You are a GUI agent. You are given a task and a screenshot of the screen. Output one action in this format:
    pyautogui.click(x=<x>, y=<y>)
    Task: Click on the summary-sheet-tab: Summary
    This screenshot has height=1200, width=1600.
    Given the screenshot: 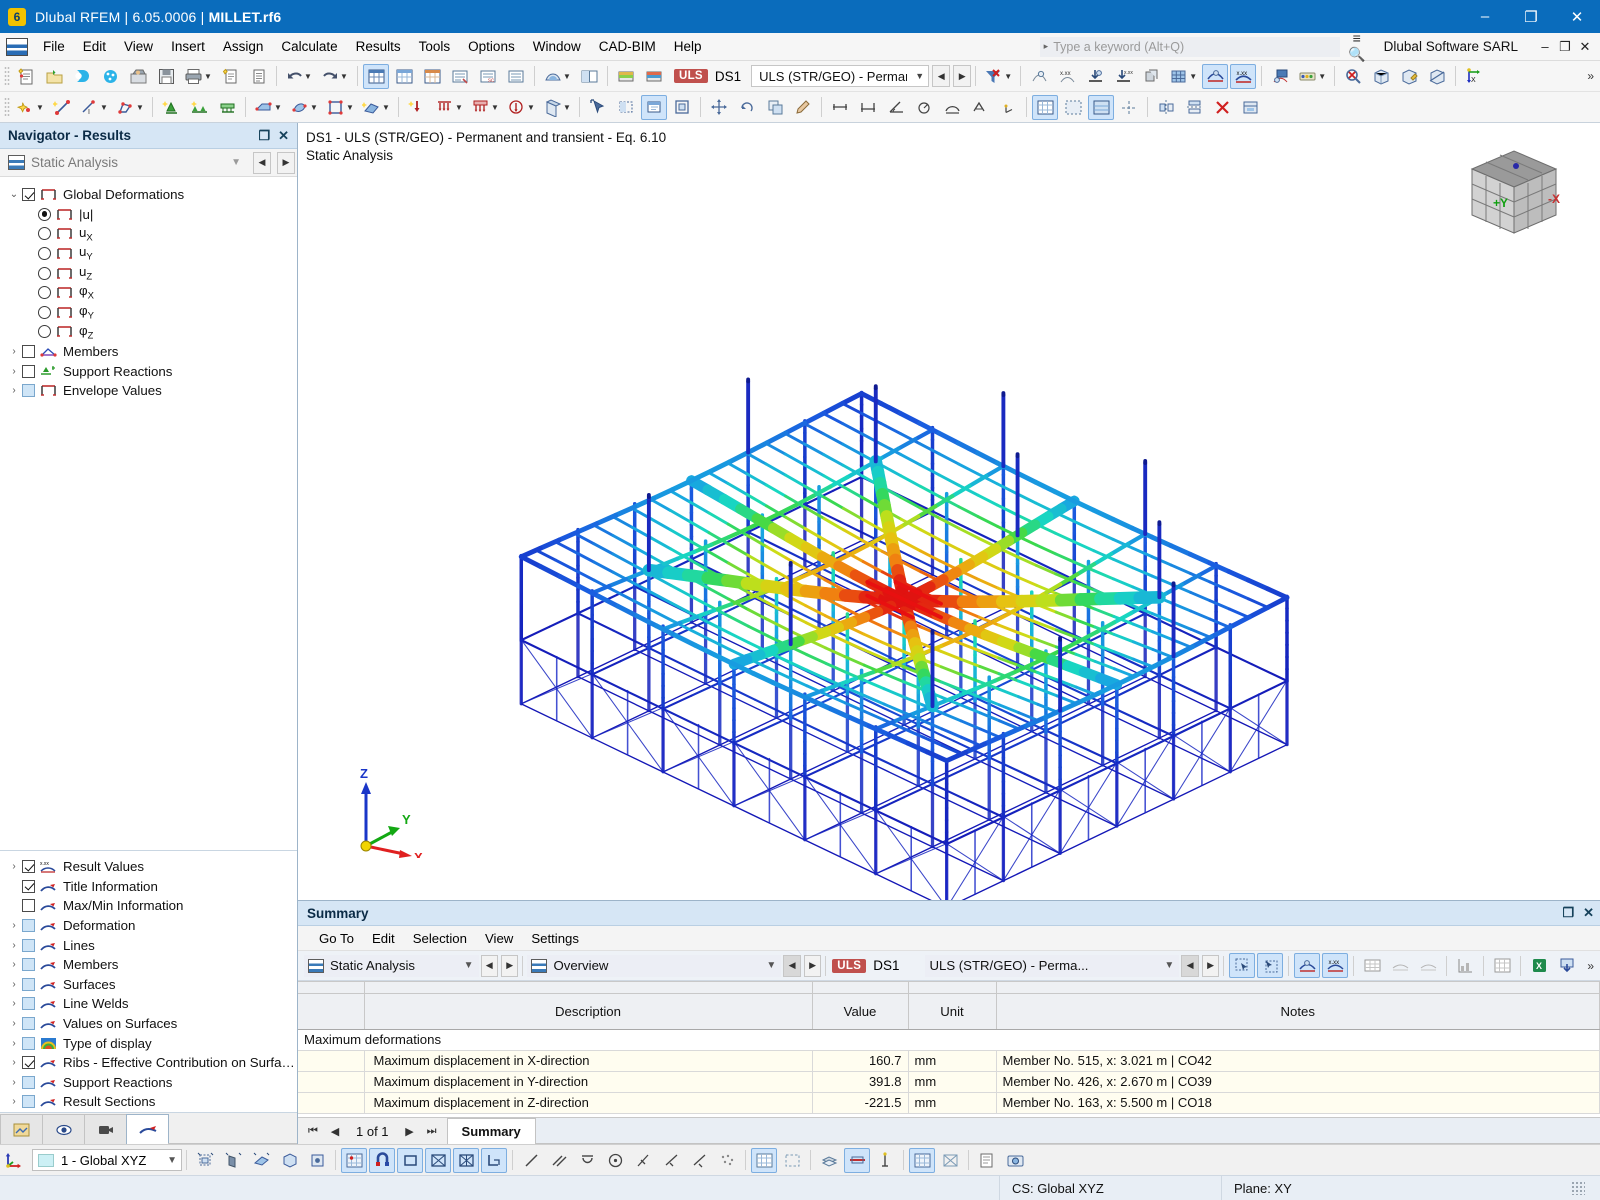 What is the action you would take?
    pyautogui.click(x=491, y=1131)
    